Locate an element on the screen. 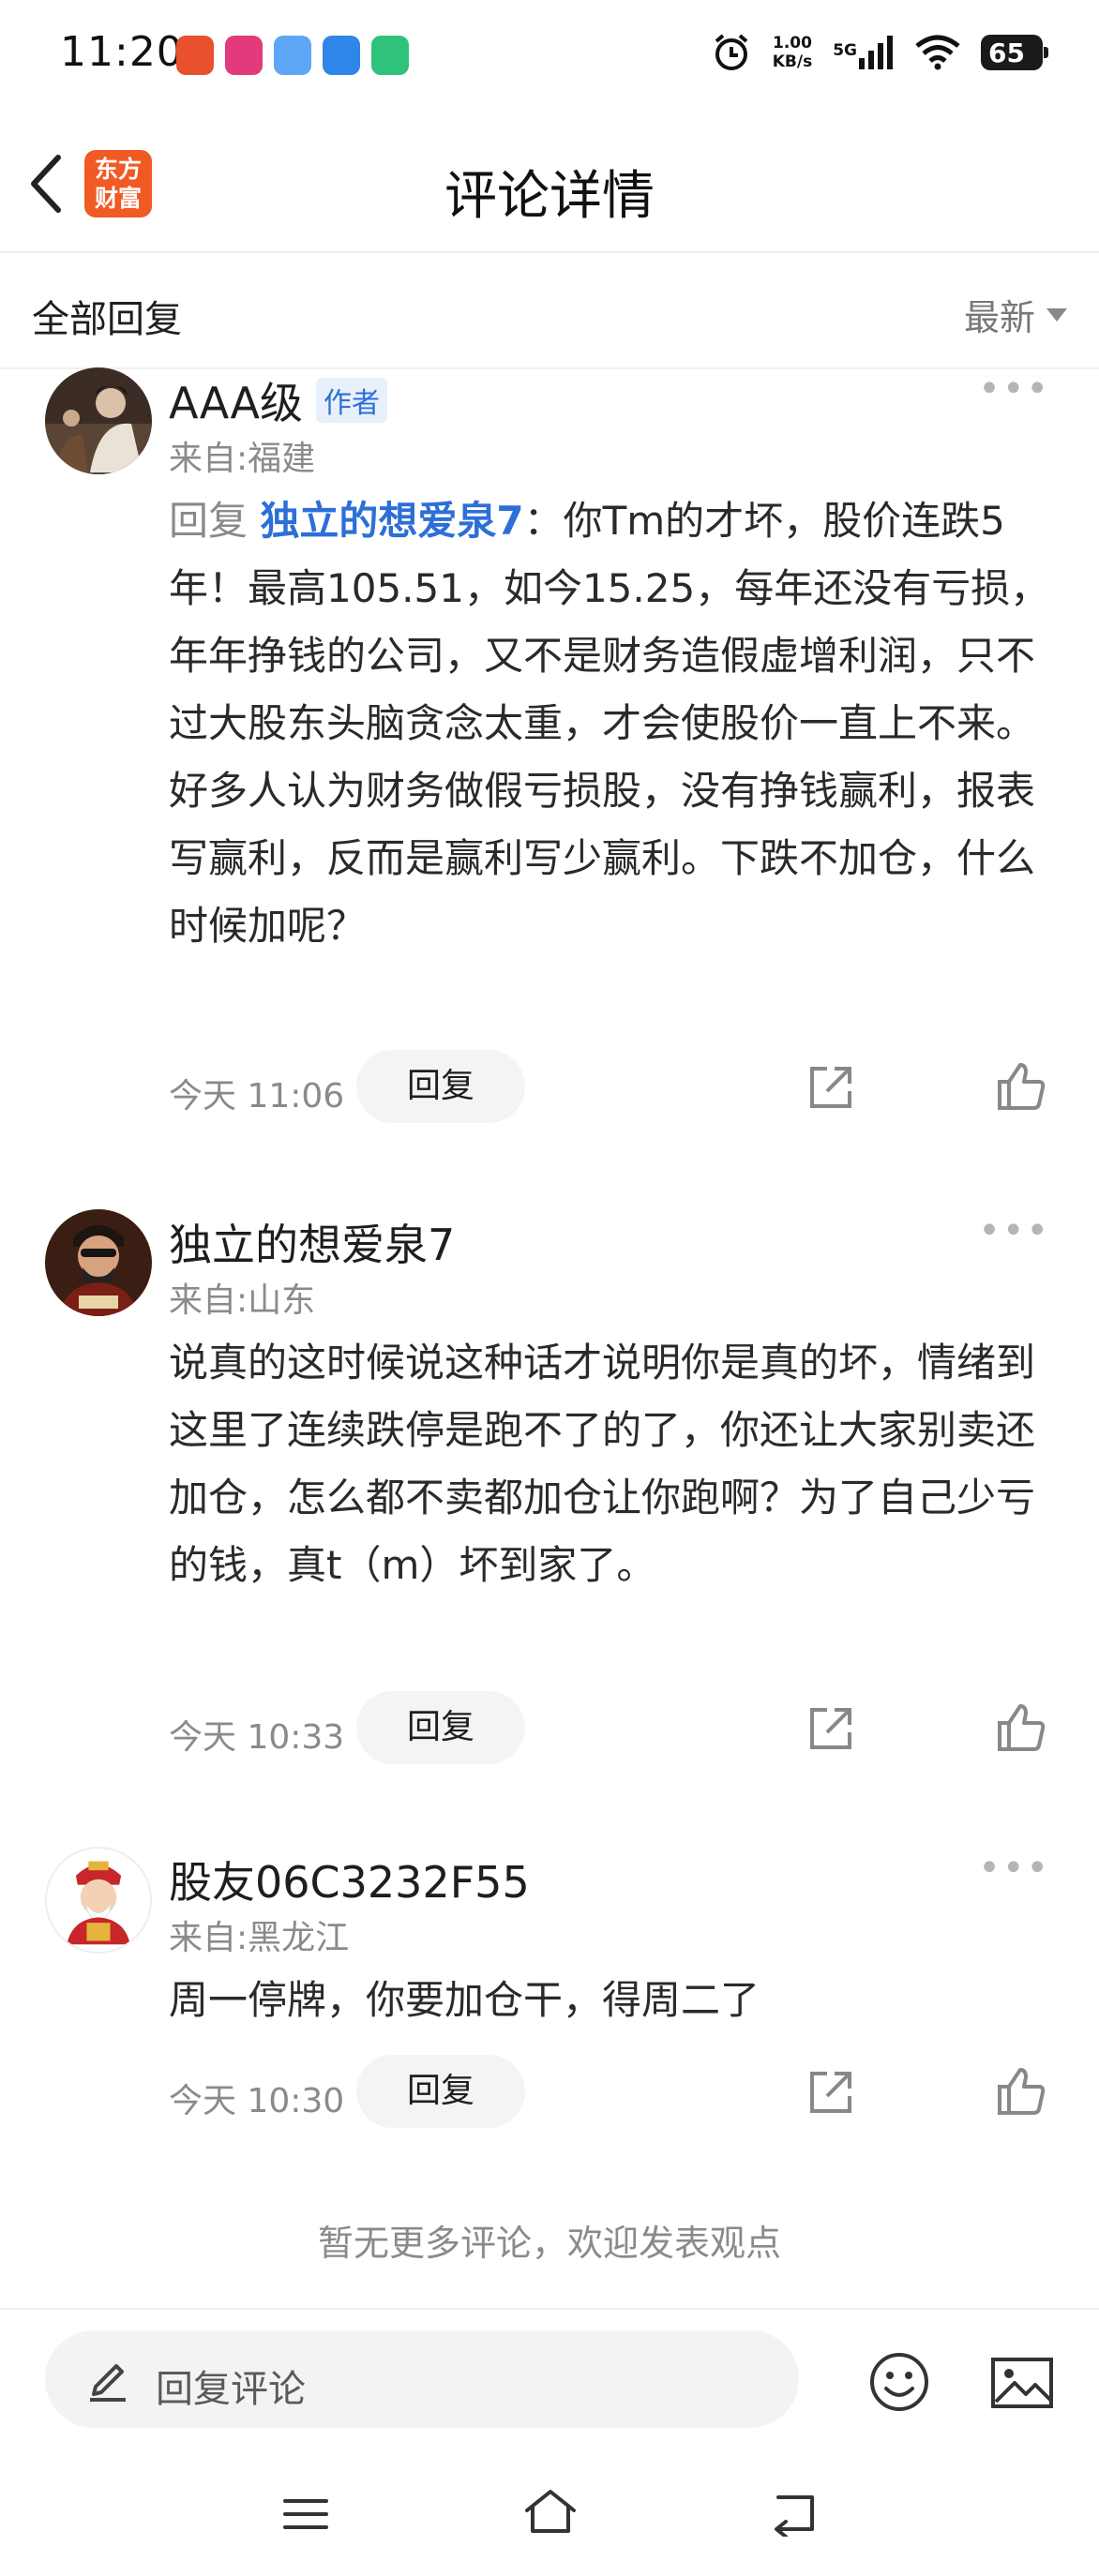  battery-indicator: 65 is located at coordinates (1014, 52).